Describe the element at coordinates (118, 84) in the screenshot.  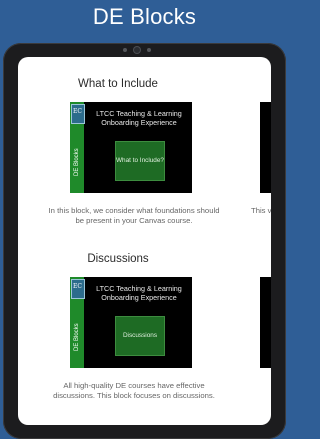
I see `block-heading: What to Include` at that location.